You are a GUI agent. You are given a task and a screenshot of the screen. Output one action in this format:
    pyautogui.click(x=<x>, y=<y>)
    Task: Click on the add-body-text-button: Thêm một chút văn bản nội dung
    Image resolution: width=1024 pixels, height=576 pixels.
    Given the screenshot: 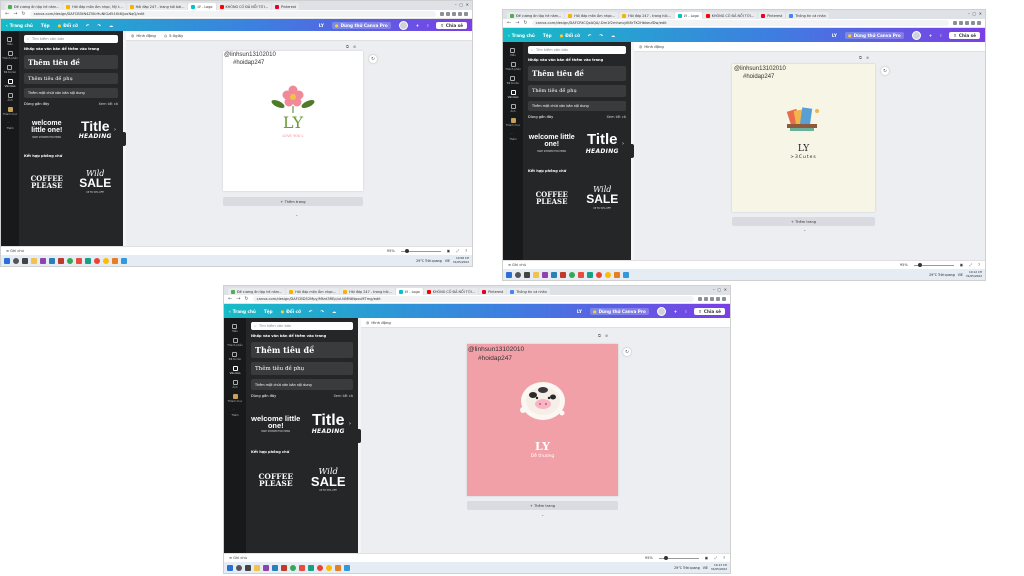 What is the action you would take?
    pyautogui.click(x=302, y=384)
    